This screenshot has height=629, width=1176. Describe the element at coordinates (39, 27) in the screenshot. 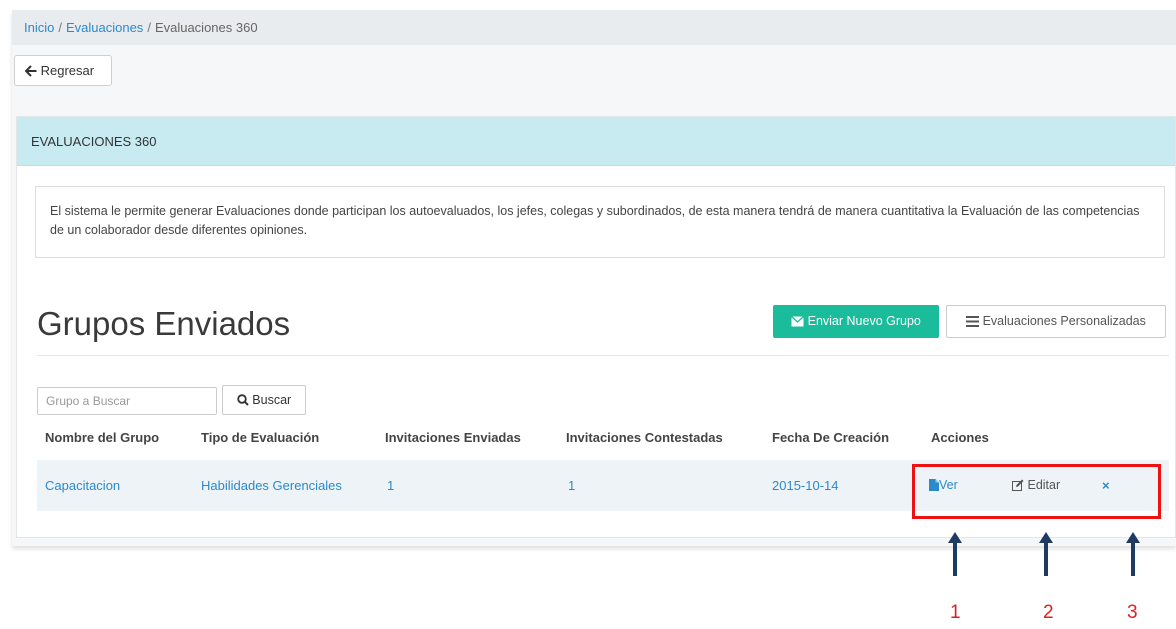

I see `breadcrumb-home-link: Inicio` at that location.